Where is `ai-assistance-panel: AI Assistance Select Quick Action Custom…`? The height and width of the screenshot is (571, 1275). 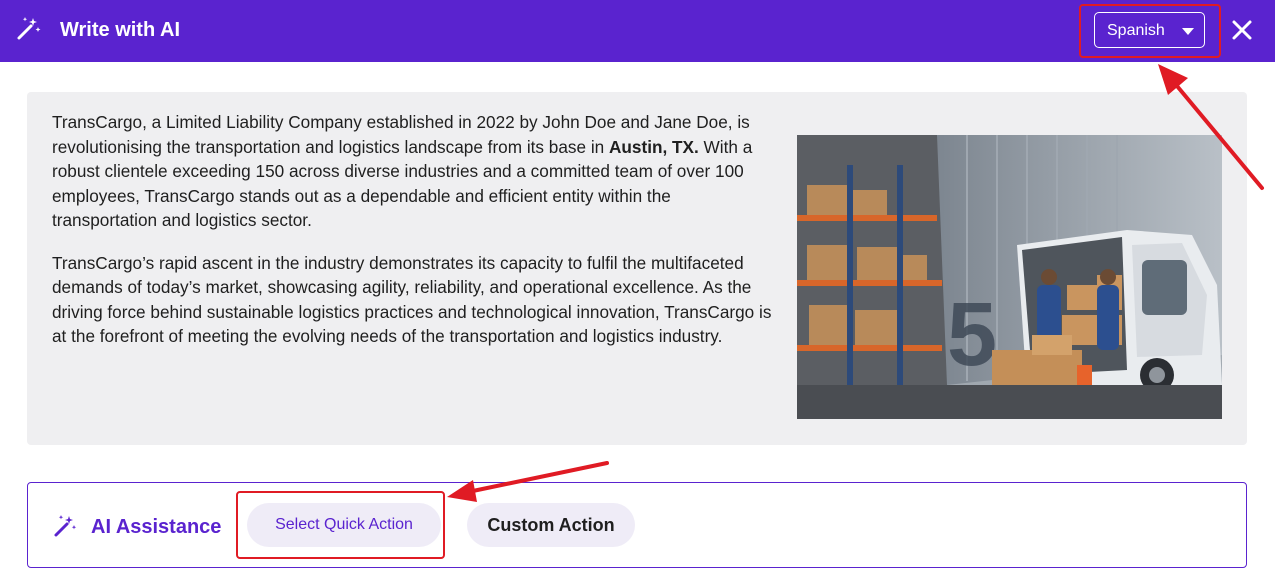
ai-assistance-panel: AI Assistance Select Quick Action Custom… is located at coordinates (637, 525).